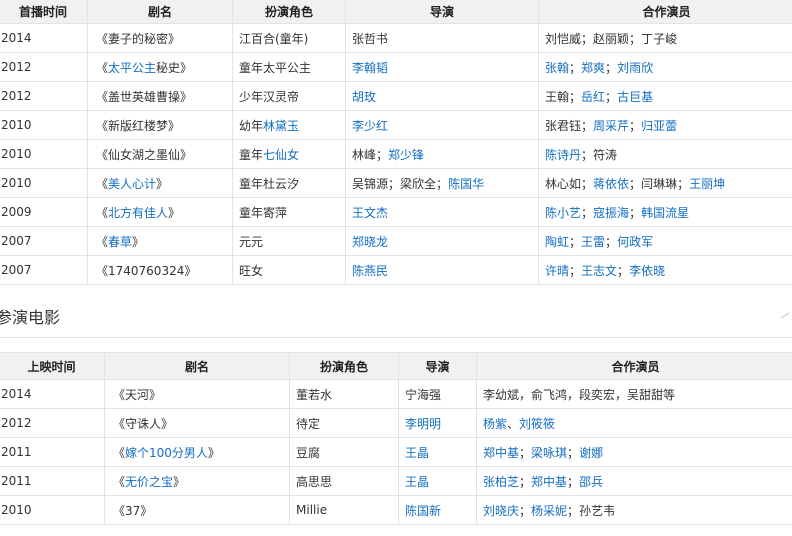 Image resolution: width=792 pixels, height=536 pixels. I want to click on tv-title-link: 北方有佳人, so click(138, 213).